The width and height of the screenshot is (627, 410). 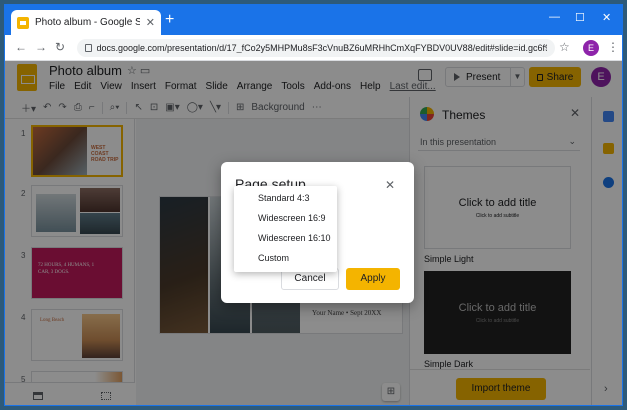 What do you see at coordinates (169, 20) in the screenshot?
I see `new-tab-icon: +` at bounding box center [169, 20].